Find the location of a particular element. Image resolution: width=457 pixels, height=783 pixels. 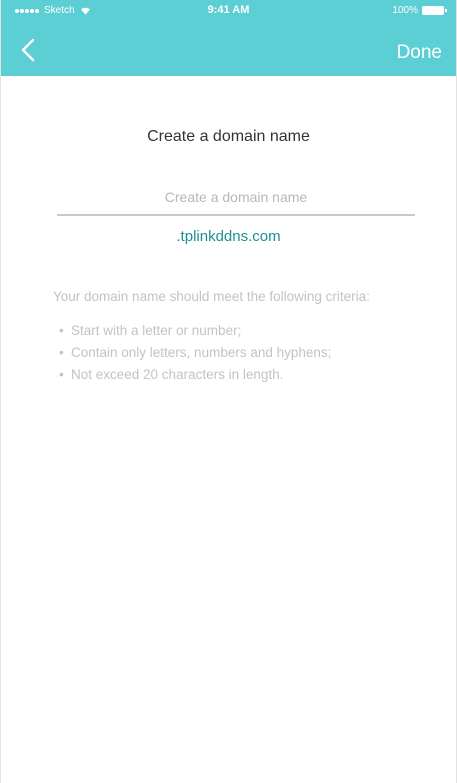

back-button is located at coordinates (34, 52).